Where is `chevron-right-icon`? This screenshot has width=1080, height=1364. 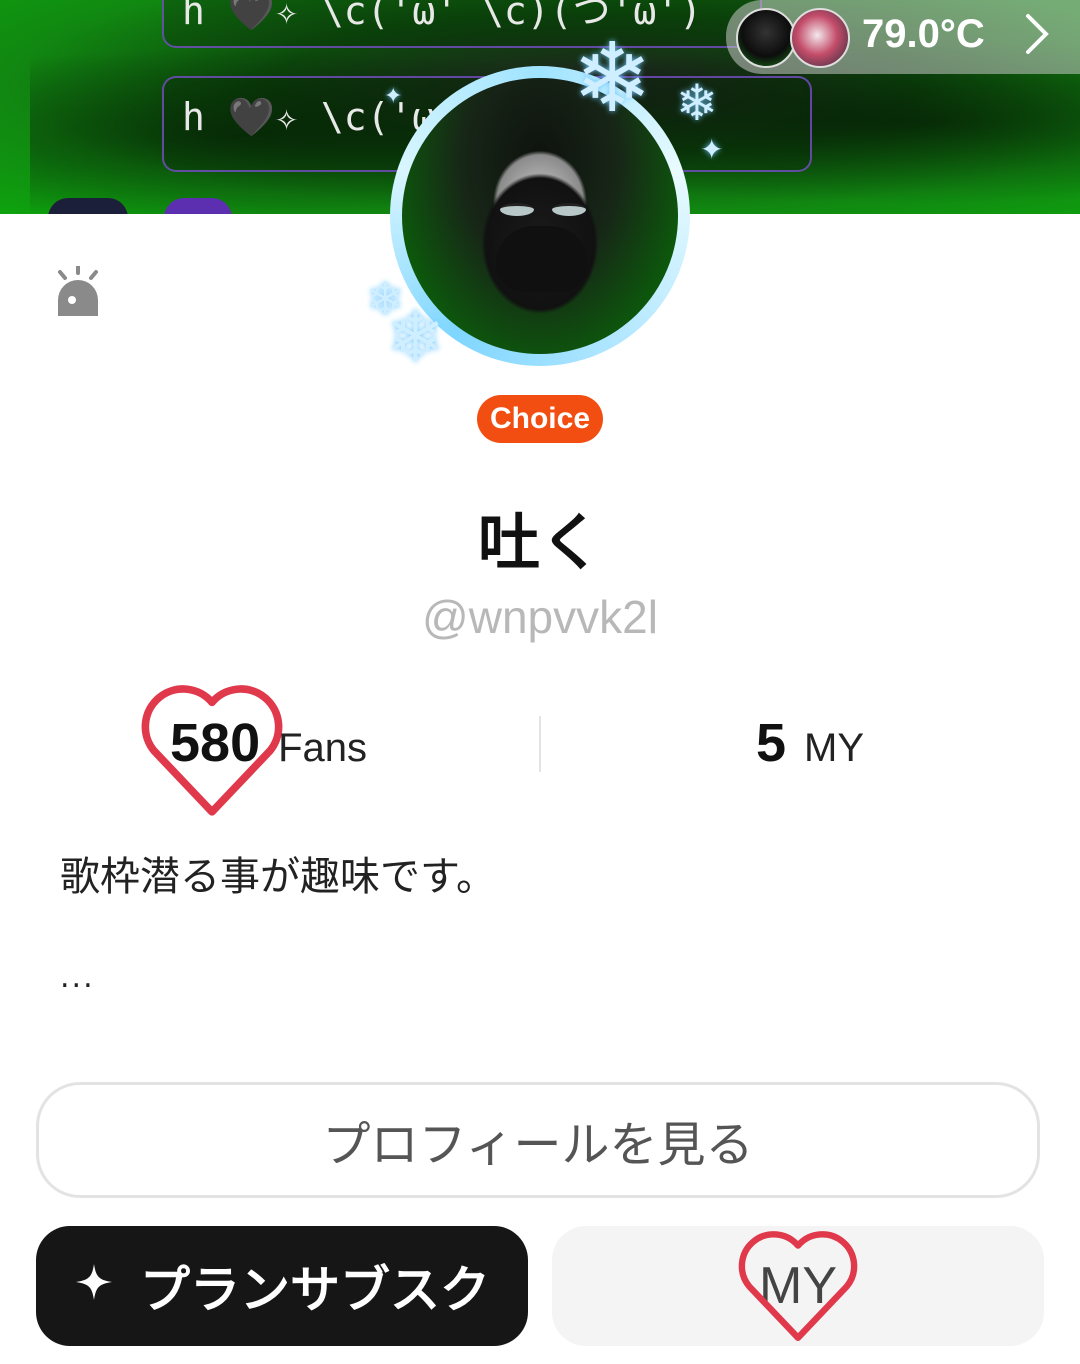
chevron-right-icon is located at coordinates (1037, 38).